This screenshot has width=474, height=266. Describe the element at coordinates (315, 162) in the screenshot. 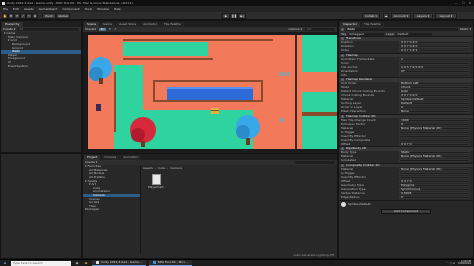

I see `project-search-input` at that location.